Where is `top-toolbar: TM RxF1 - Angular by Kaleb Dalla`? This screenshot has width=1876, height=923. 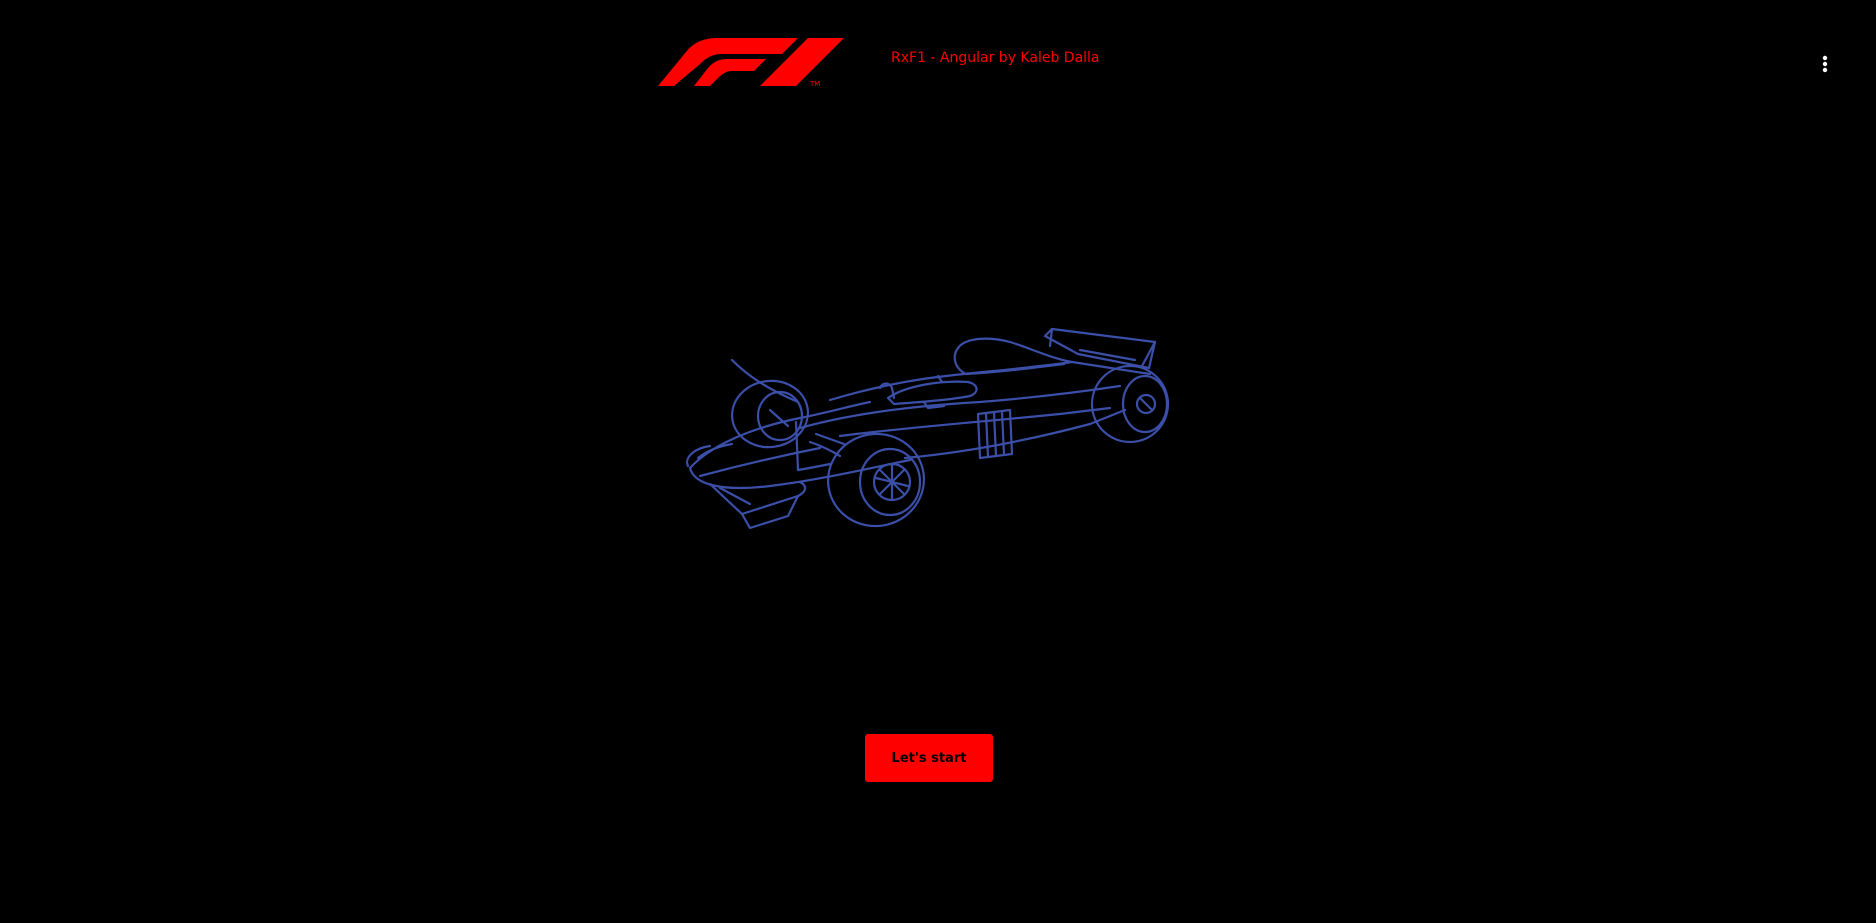 top-toolbar: TM RxF1 - Angular by Kaleb Dalla is located at coordinates (938, 55).